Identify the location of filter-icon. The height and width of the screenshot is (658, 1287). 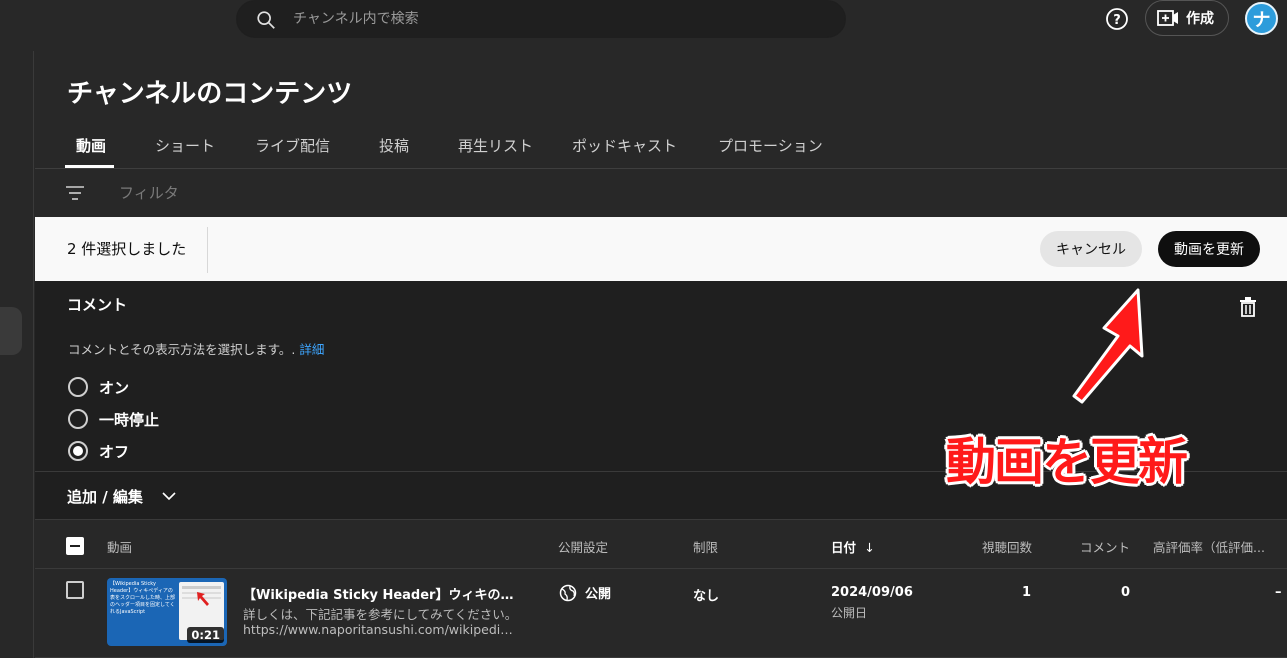
(75, 193).